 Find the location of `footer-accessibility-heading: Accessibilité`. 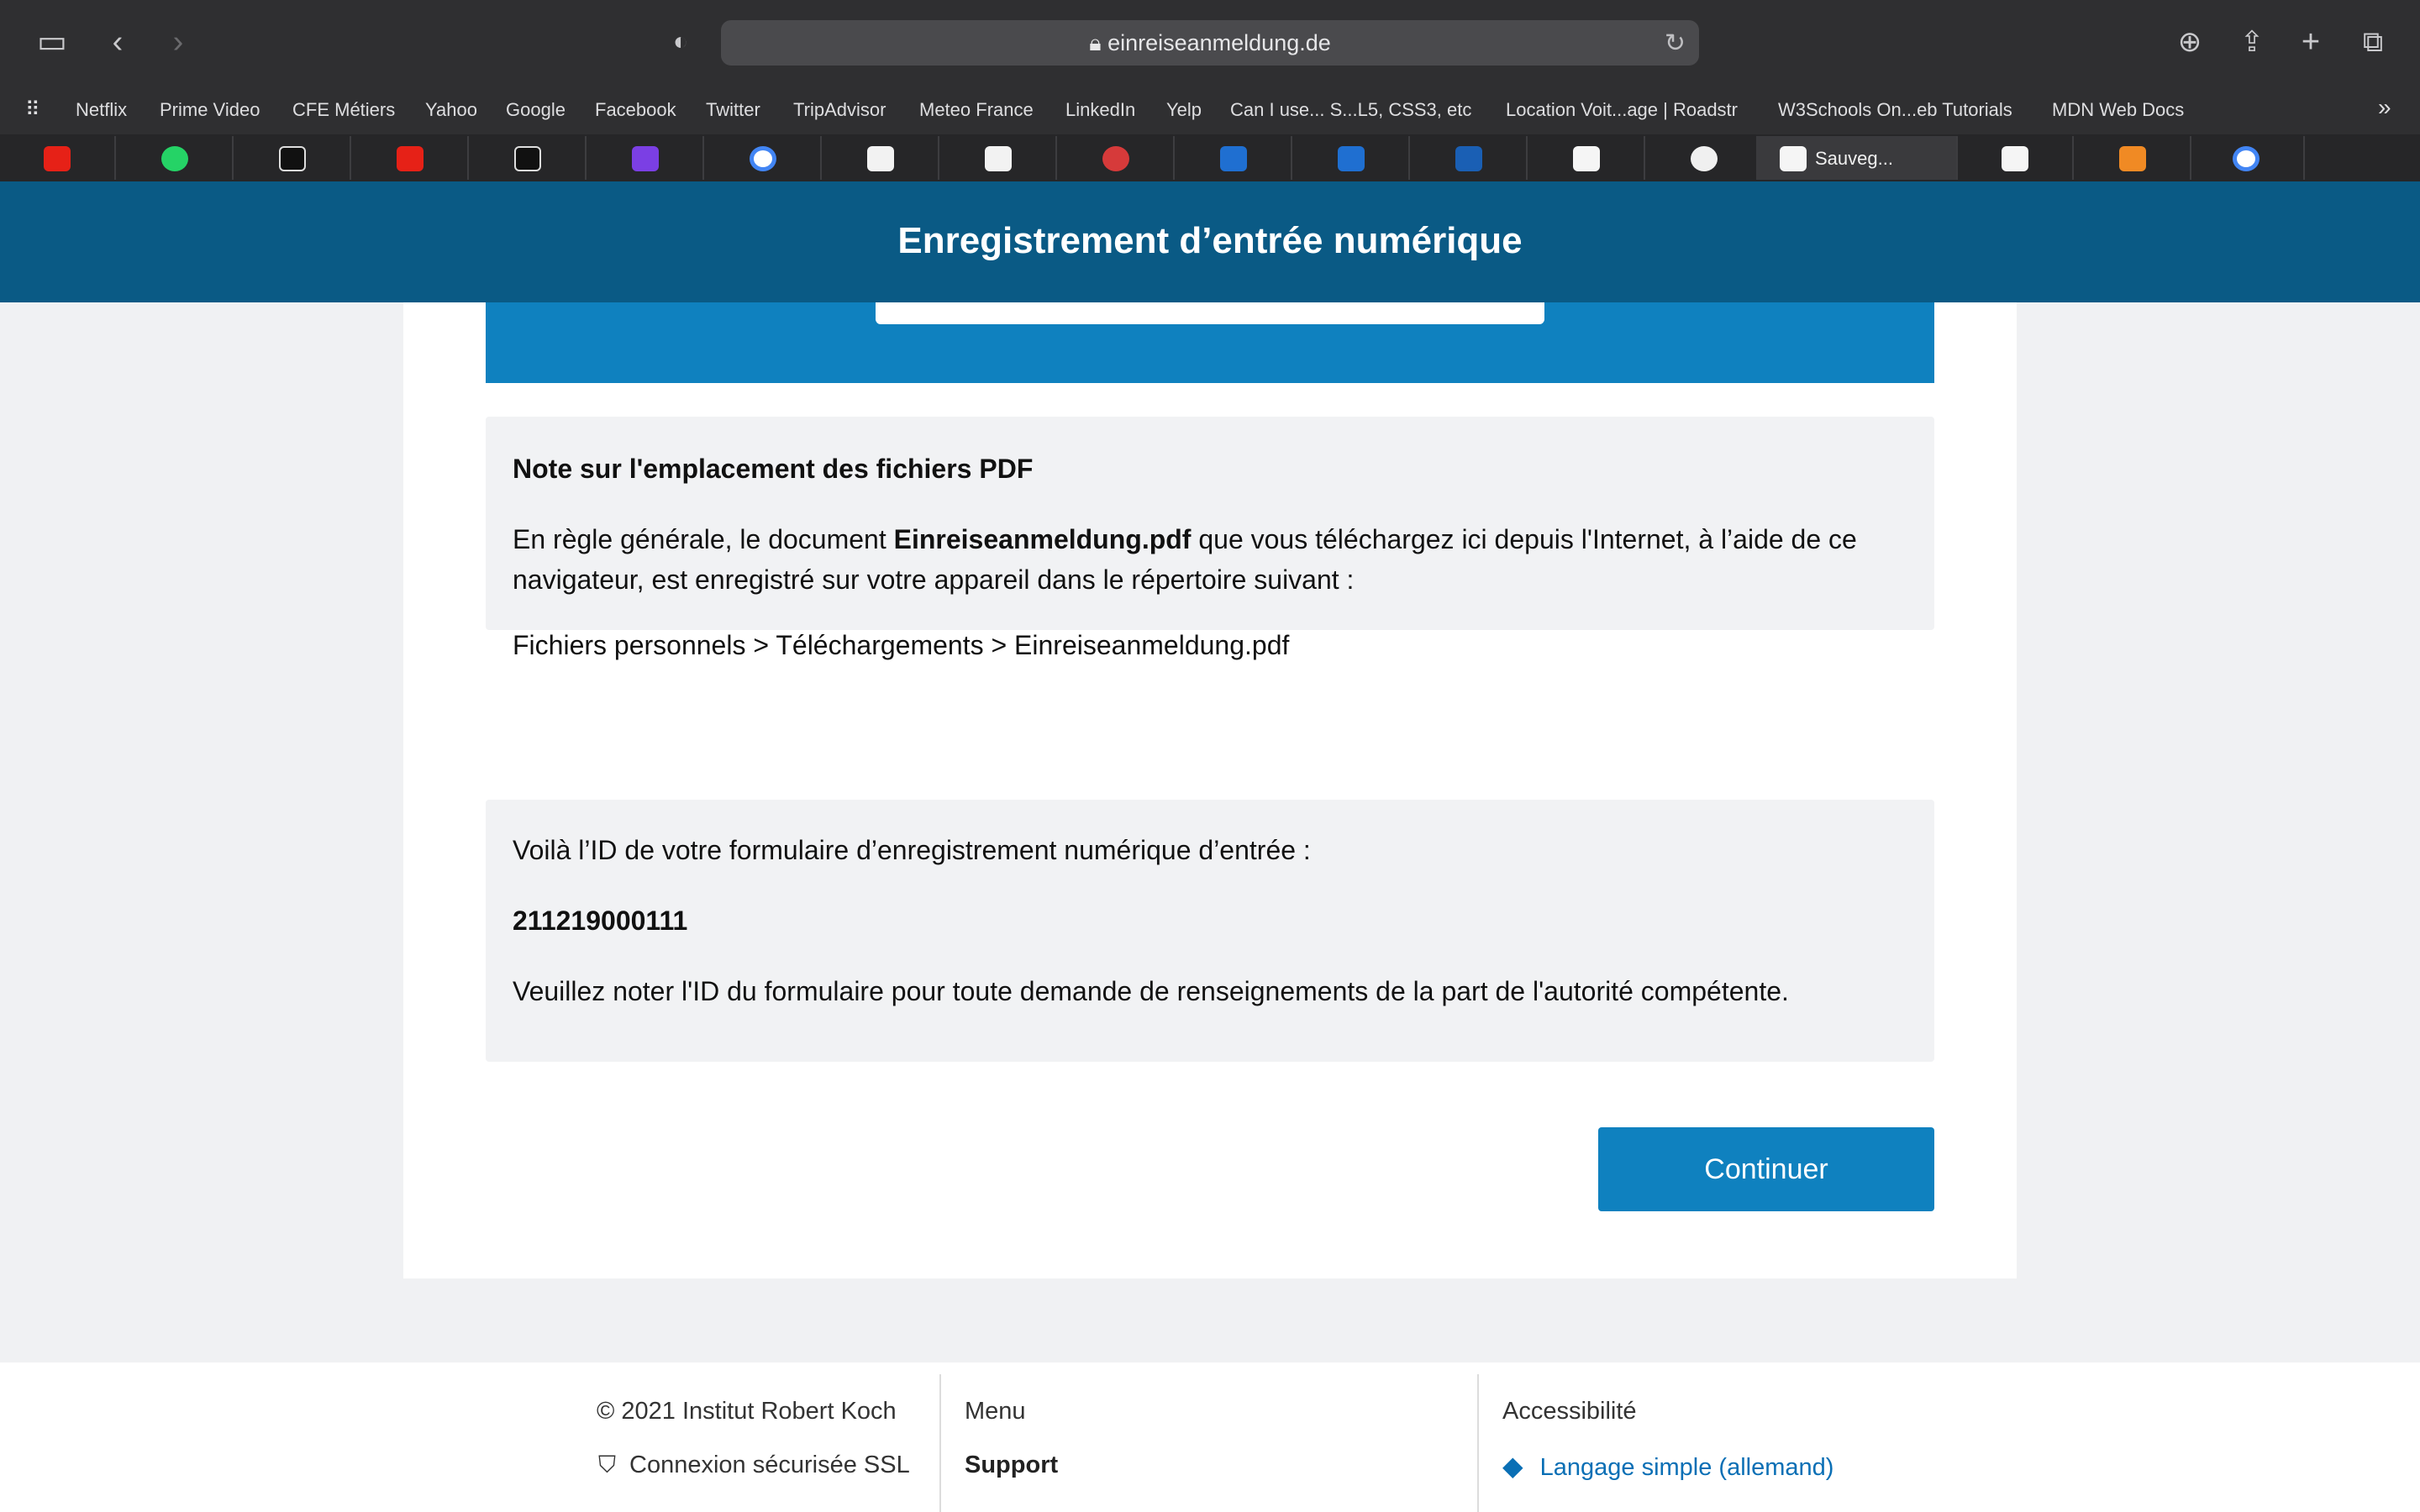

footer-accessibility-heading: Accessibilité is located at coordinates (1569, 1411).